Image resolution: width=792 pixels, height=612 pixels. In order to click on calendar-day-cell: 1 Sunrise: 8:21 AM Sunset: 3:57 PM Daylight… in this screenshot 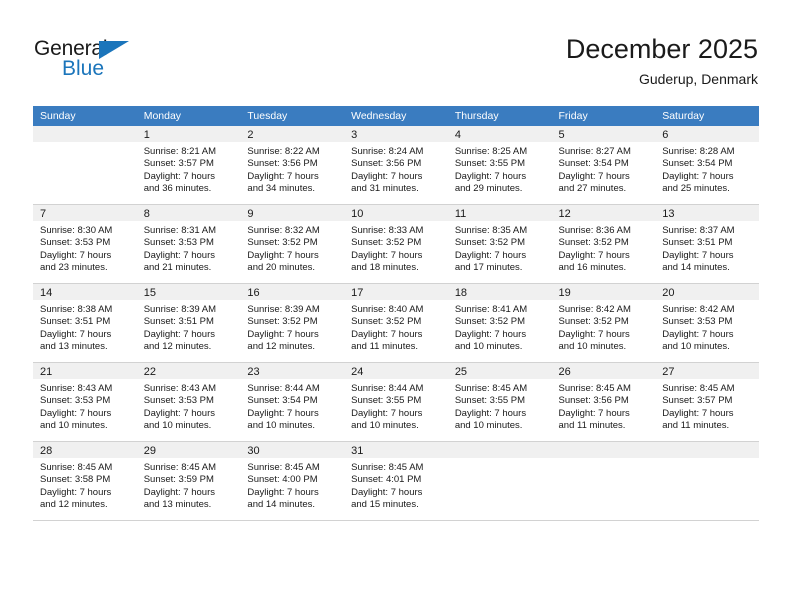, I will do `click(188, 165)`.